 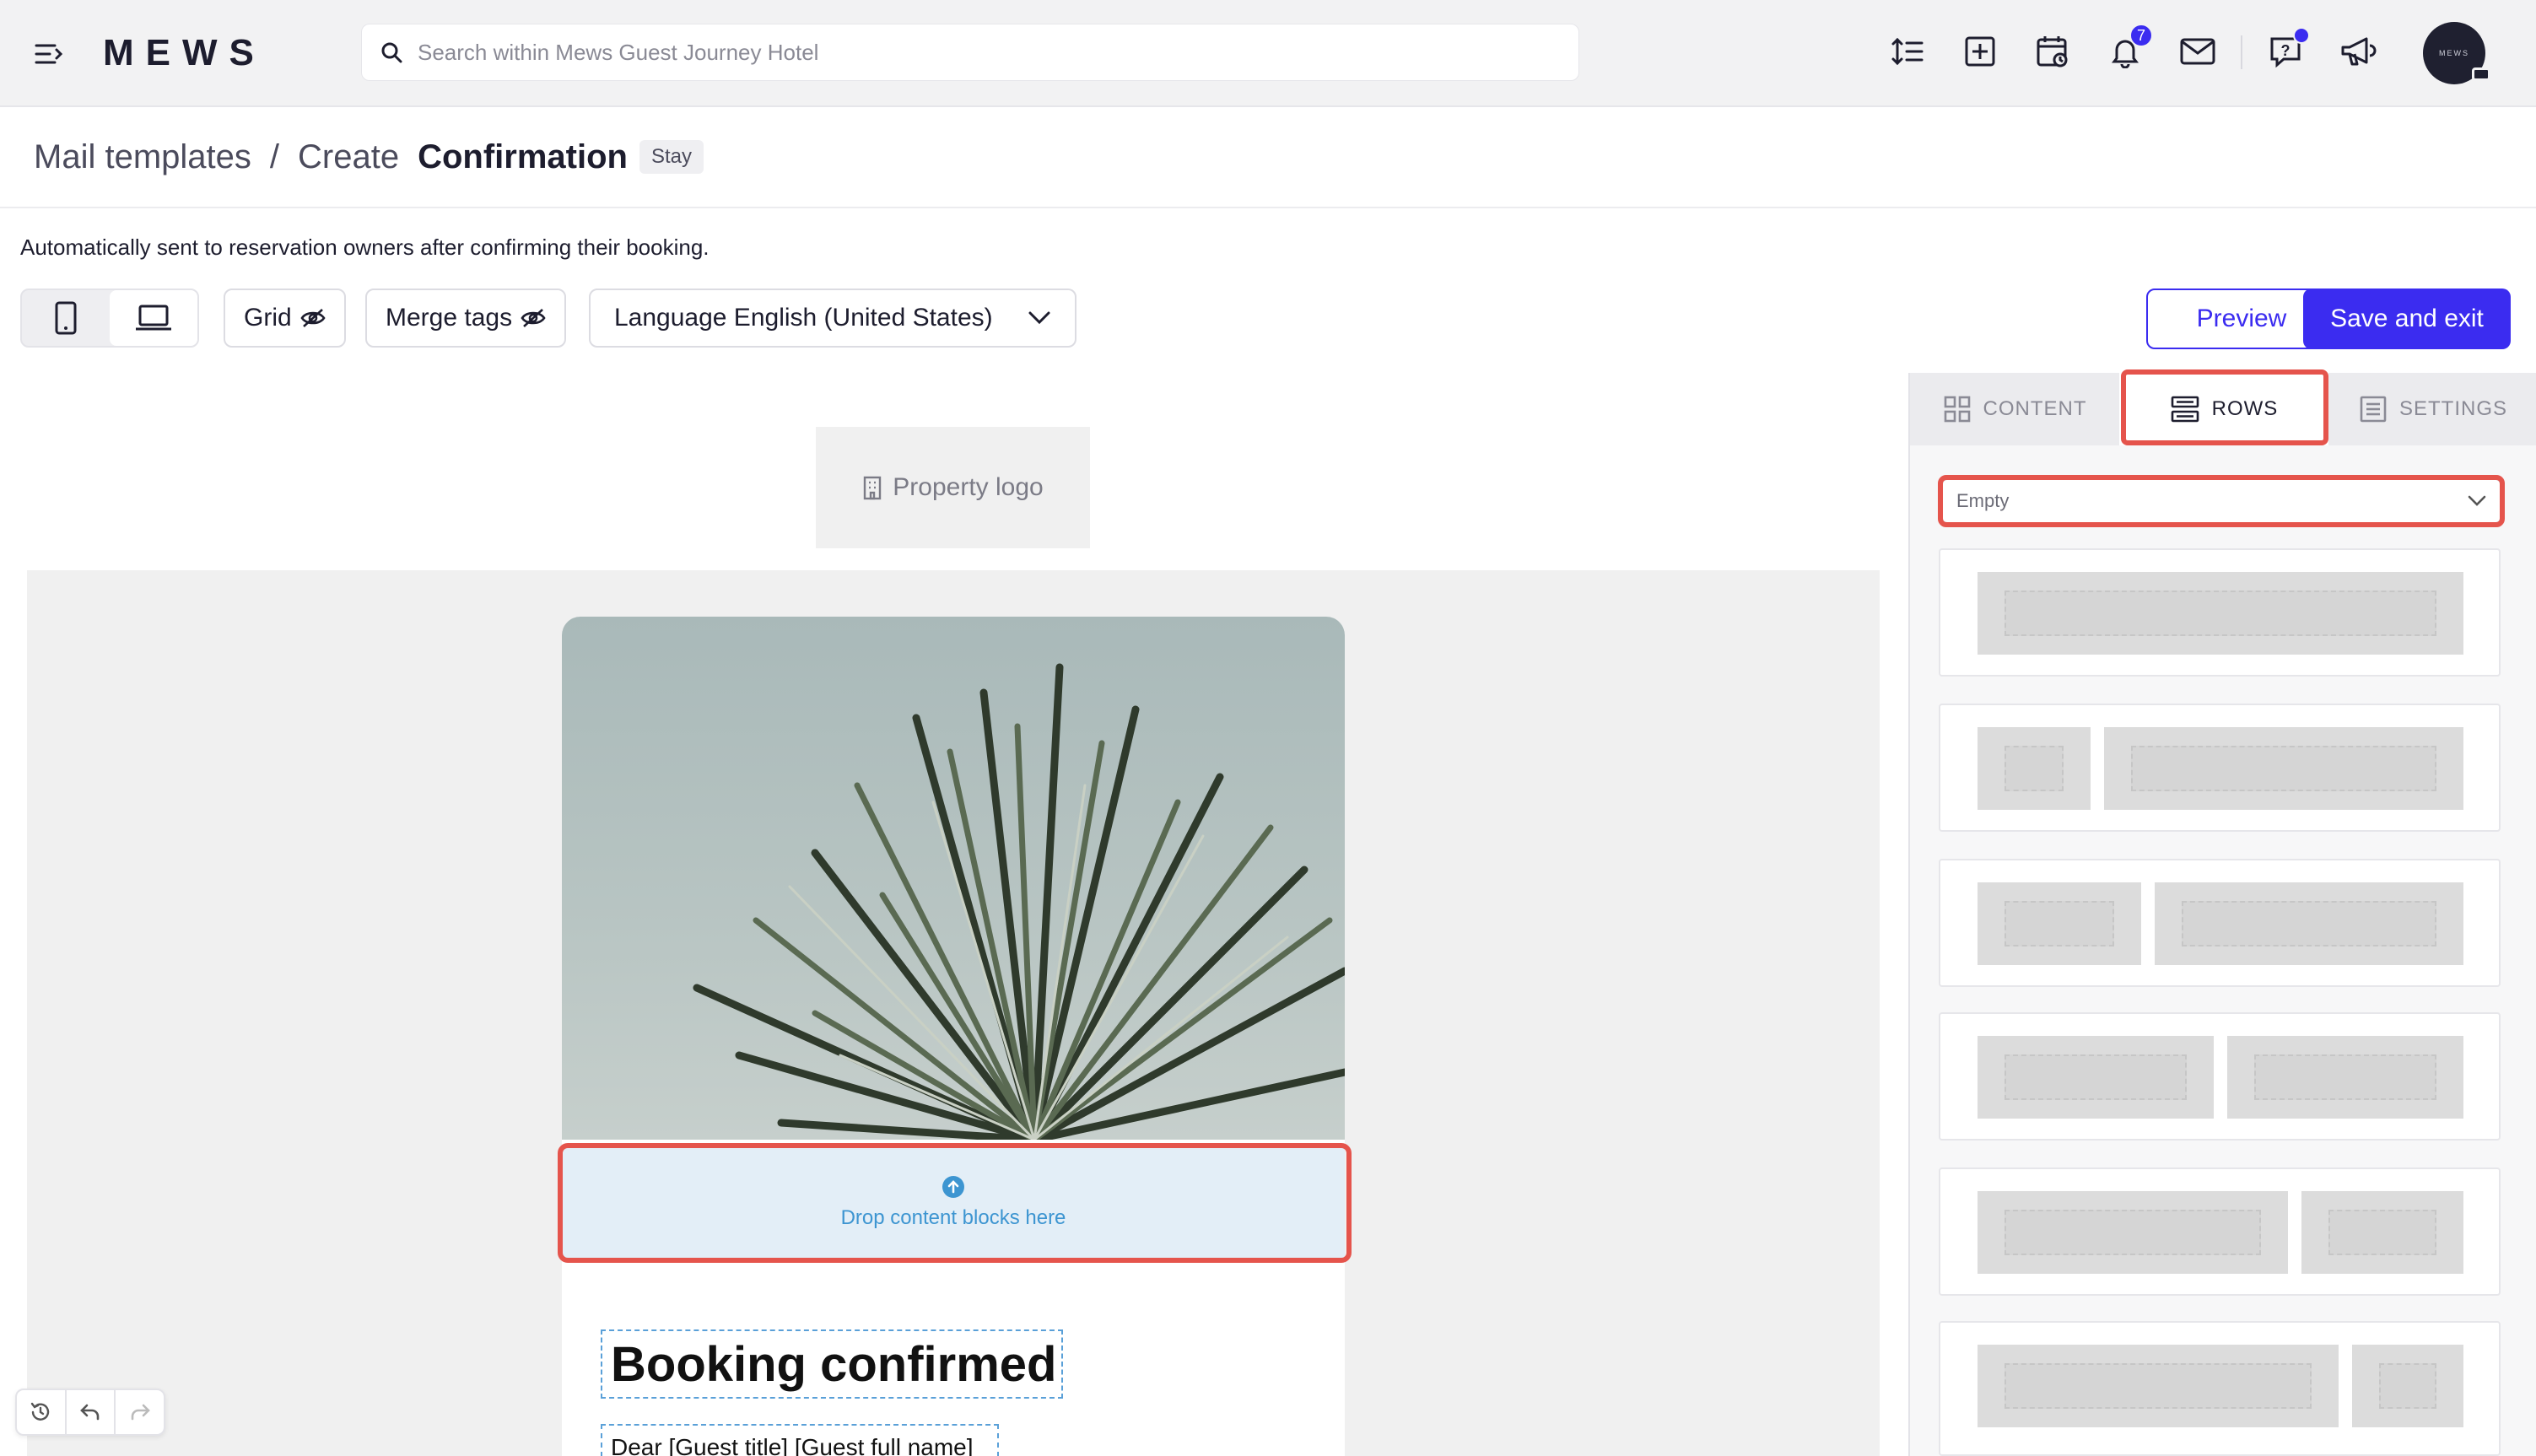 I want to click on chevron-down-icon, so click(x=1039, y=318).